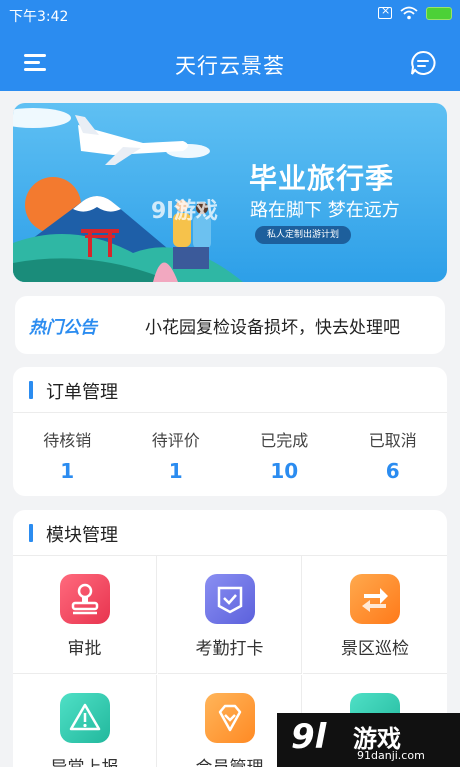 The image size is (460, 767). I want to click on stat-cancelled: 已取消 6, so click(393, 454).